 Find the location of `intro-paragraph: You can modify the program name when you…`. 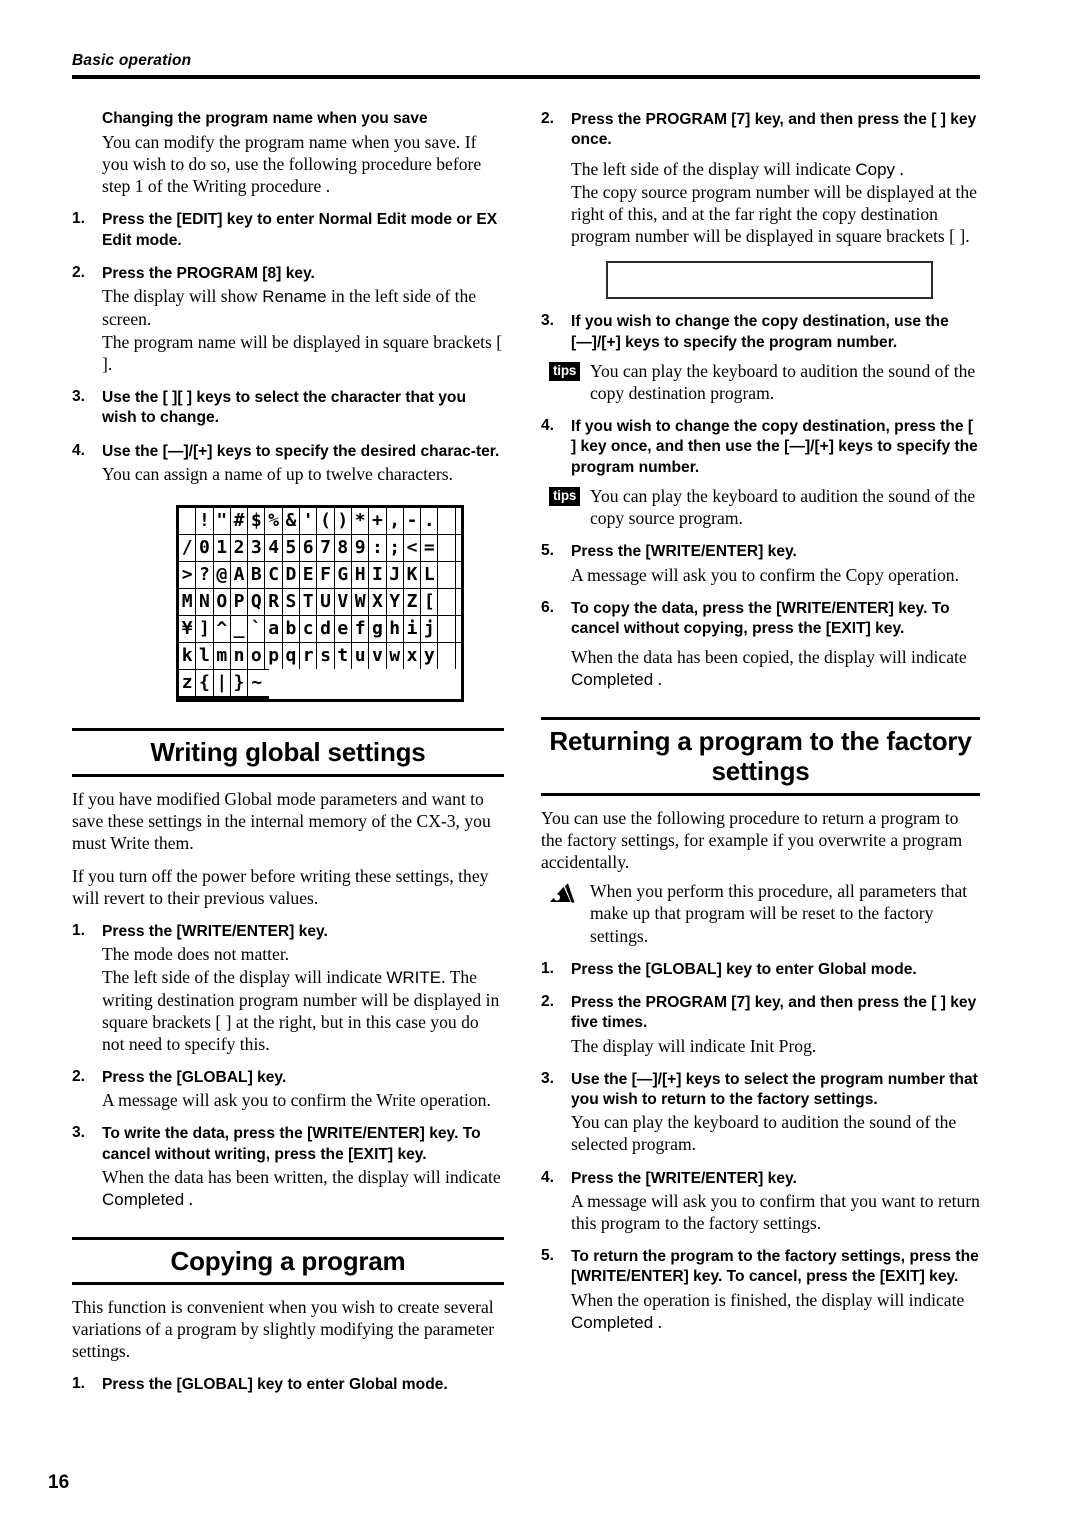

intro-paragraph: You can modify the program name when you… is located at coordinates (292, 164).